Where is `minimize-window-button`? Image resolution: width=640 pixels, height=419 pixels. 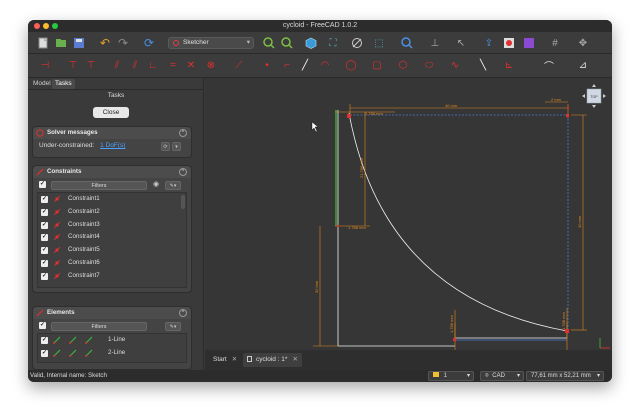
minimize-window-button is located at coordinates (46, 26).